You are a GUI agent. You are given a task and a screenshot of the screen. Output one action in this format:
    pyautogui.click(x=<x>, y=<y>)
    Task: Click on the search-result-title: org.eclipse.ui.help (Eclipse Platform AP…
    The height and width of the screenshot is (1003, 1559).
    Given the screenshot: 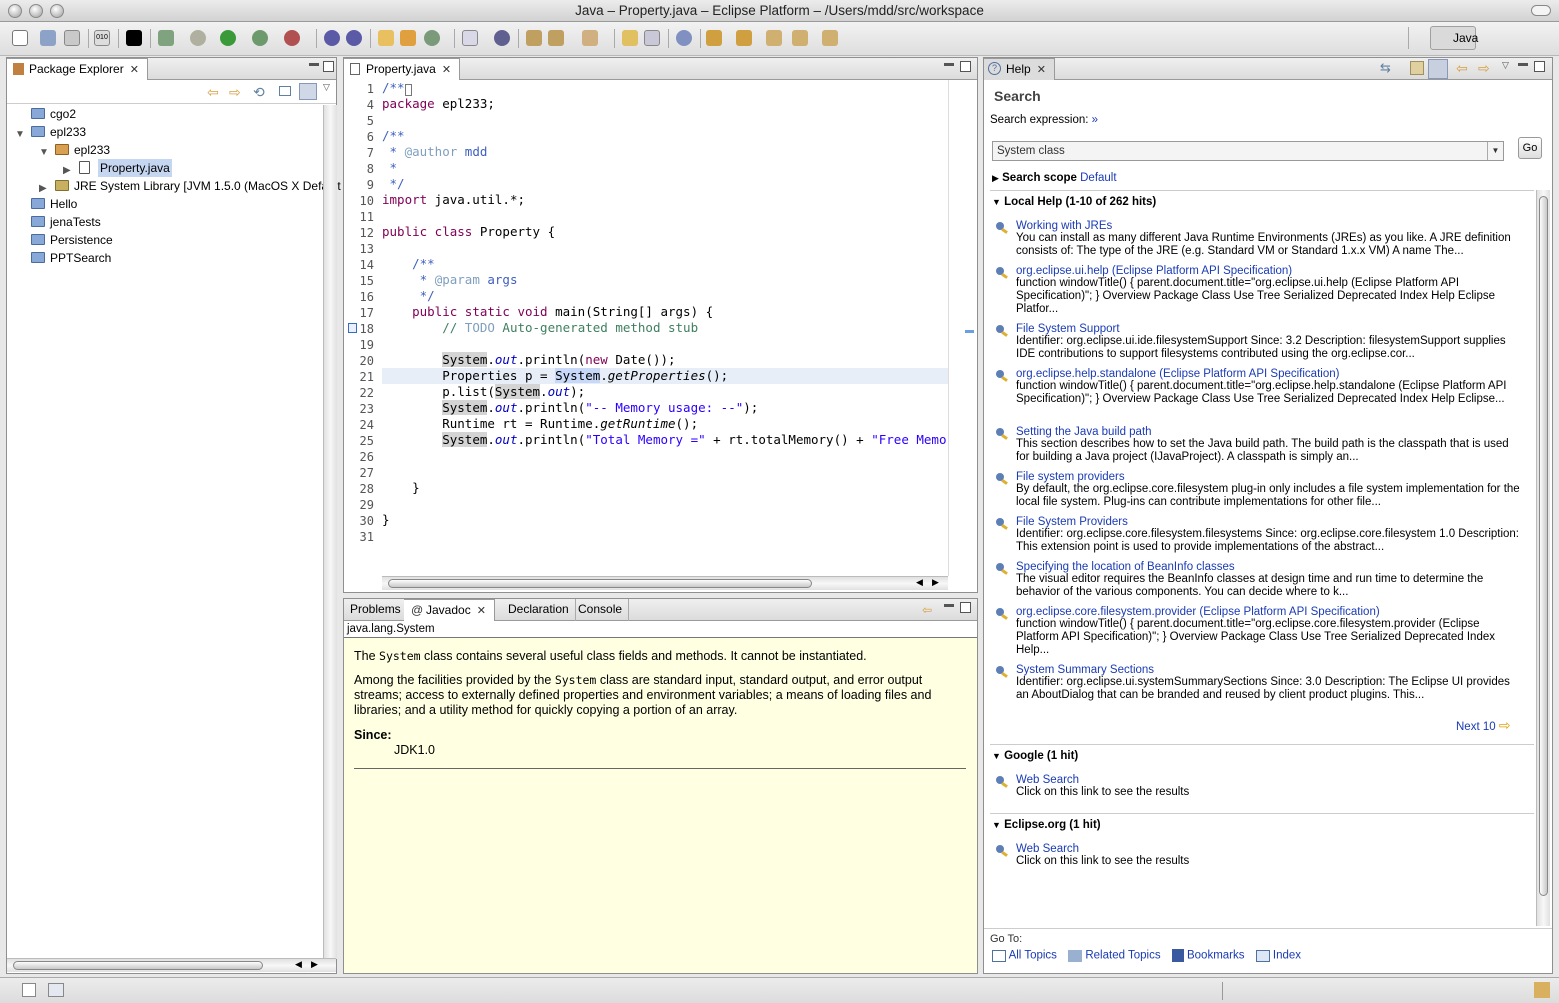 What is the action you would take?
    pyautogui.click(x=1270, y=271)
    